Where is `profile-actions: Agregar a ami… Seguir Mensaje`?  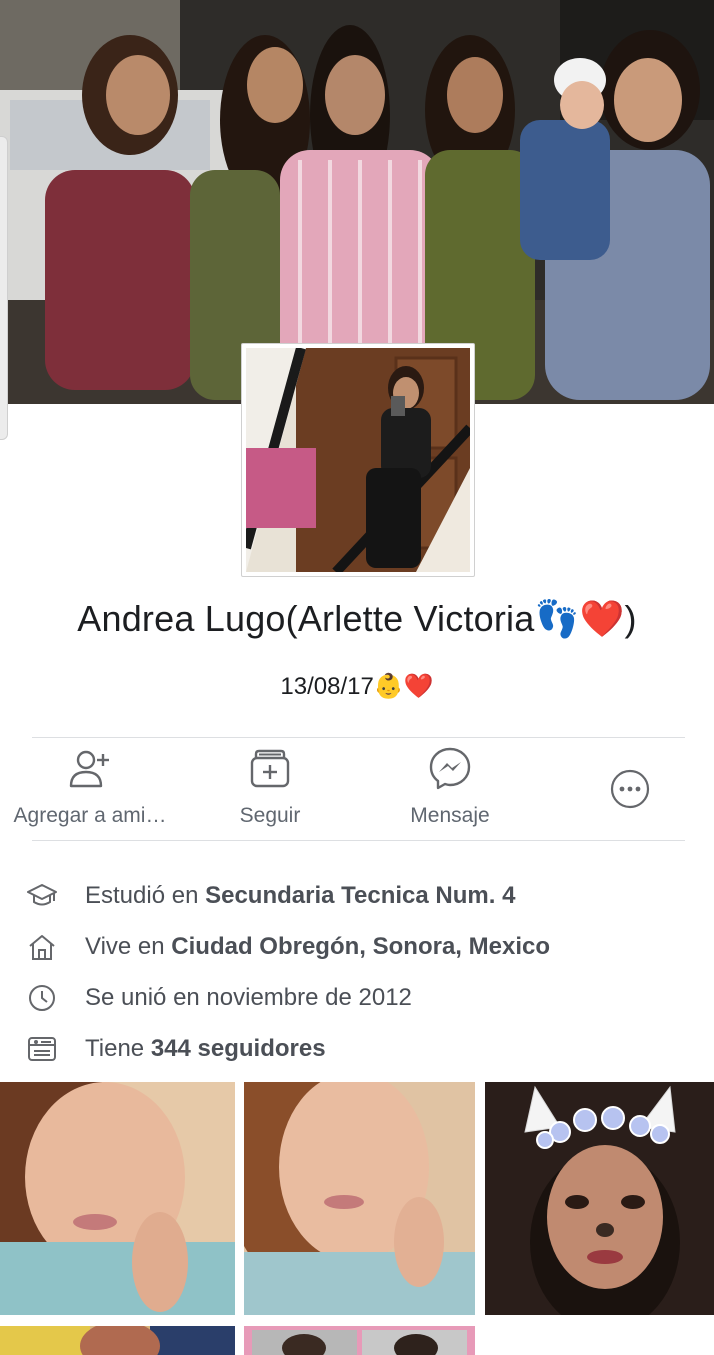
profile-actions: Agregar a ami… Seguir Mensaje is located at coordinates (357, 789).